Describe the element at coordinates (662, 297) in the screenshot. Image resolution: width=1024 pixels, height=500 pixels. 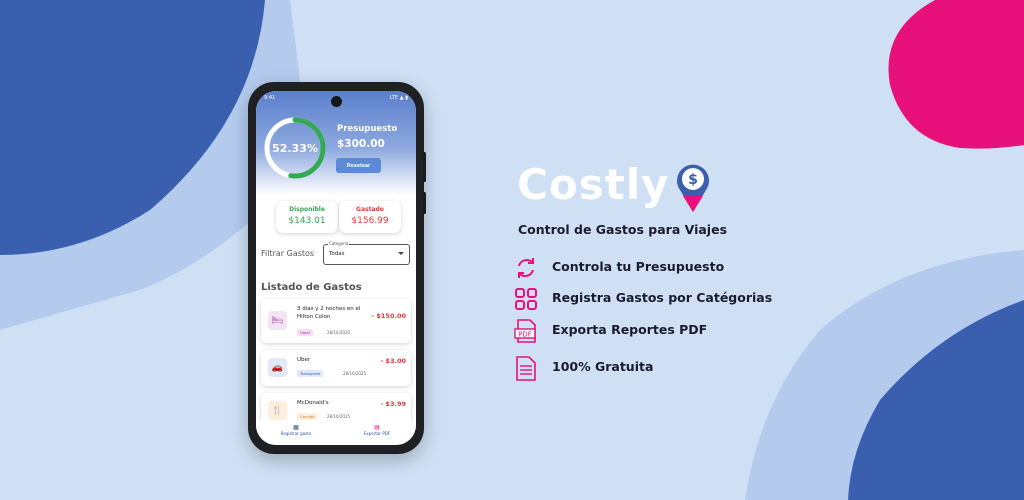
I see `feature-text: Registra Gastos por Catégorias` at that location.